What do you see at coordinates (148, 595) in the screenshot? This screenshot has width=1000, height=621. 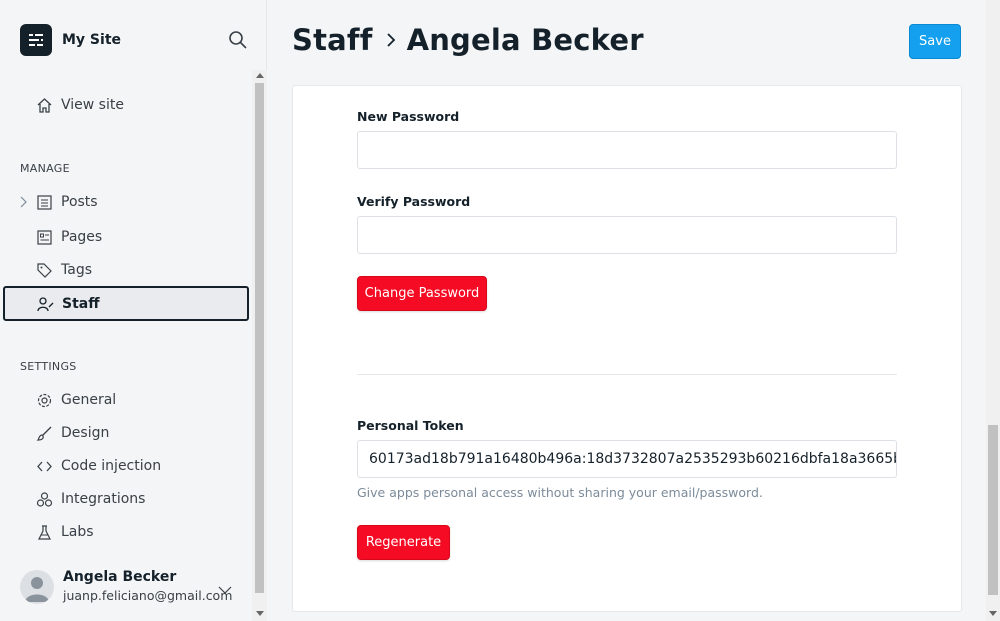 I see `user-email: juanp.feliciano@gmail.com` at bounding box center [148, 595].